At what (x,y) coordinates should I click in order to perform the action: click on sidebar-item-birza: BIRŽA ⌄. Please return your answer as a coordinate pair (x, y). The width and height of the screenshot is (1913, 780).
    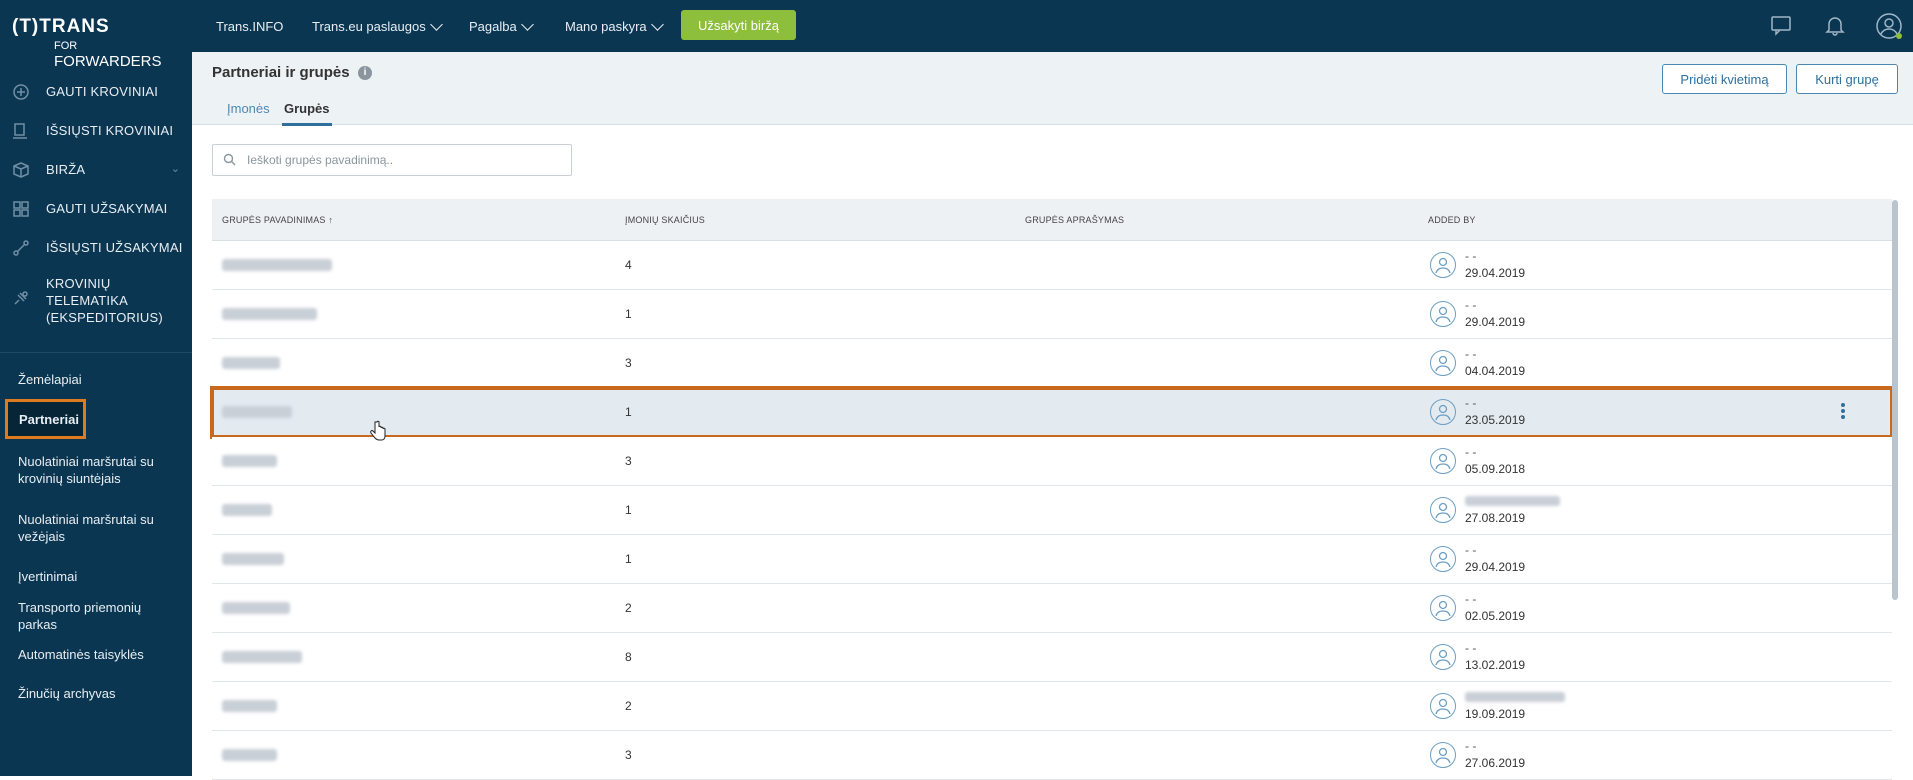
    Looking at the image, I should click on (96, 169).